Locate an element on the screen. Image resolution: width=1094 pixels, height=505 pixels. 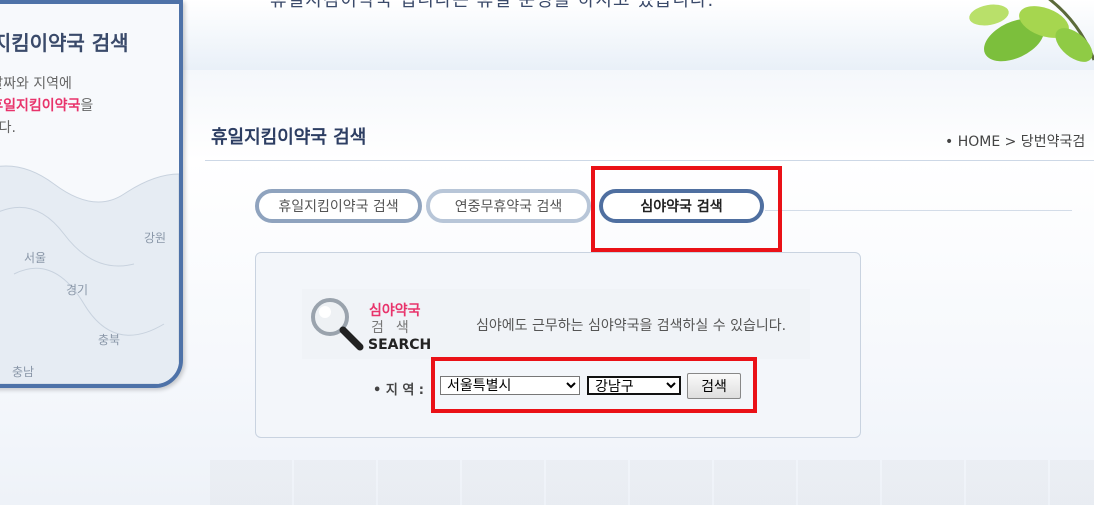
page-title: 휴일지킴이약국 검색 is located at coordinates (289, 137).